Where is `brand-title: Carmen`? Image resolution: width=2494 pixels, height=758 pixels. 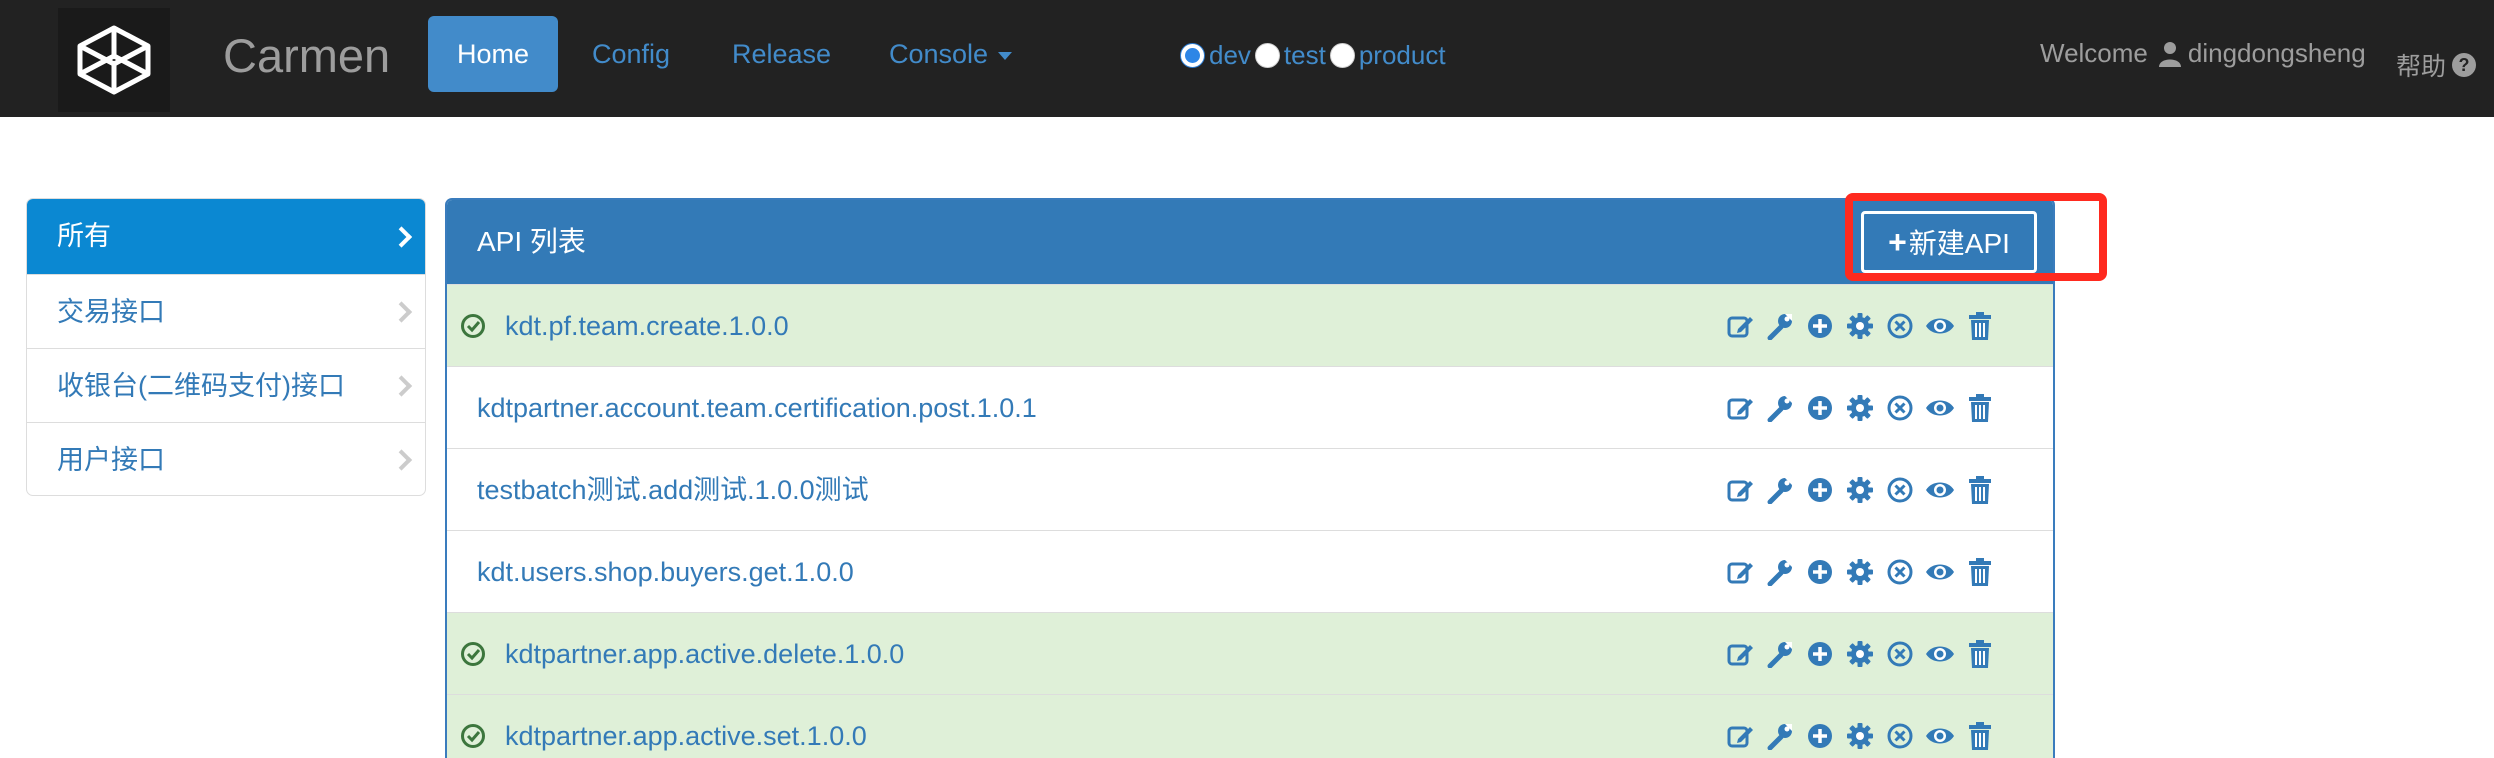 brand-title: Carmen is located at coordinates (306, 56).